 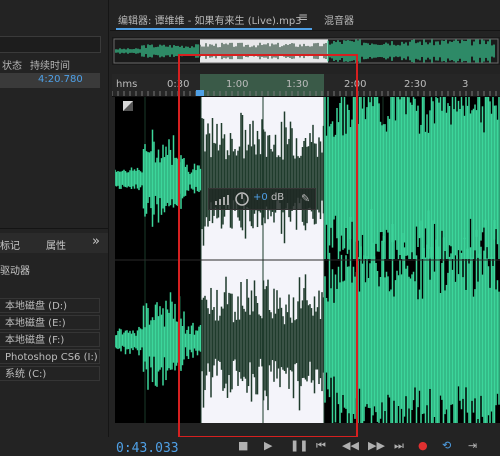 What do you see at coordinates (465, 84) in the screenshot?
I see `ruler-tick-cut: 3` at bounding box center [465, 84].